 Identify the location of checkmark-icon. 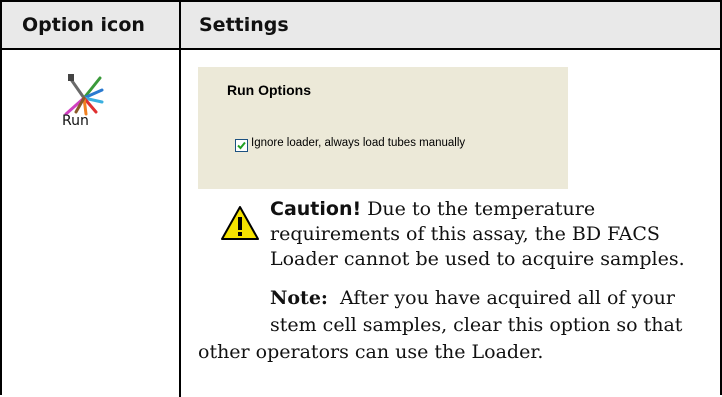
(241, 145).